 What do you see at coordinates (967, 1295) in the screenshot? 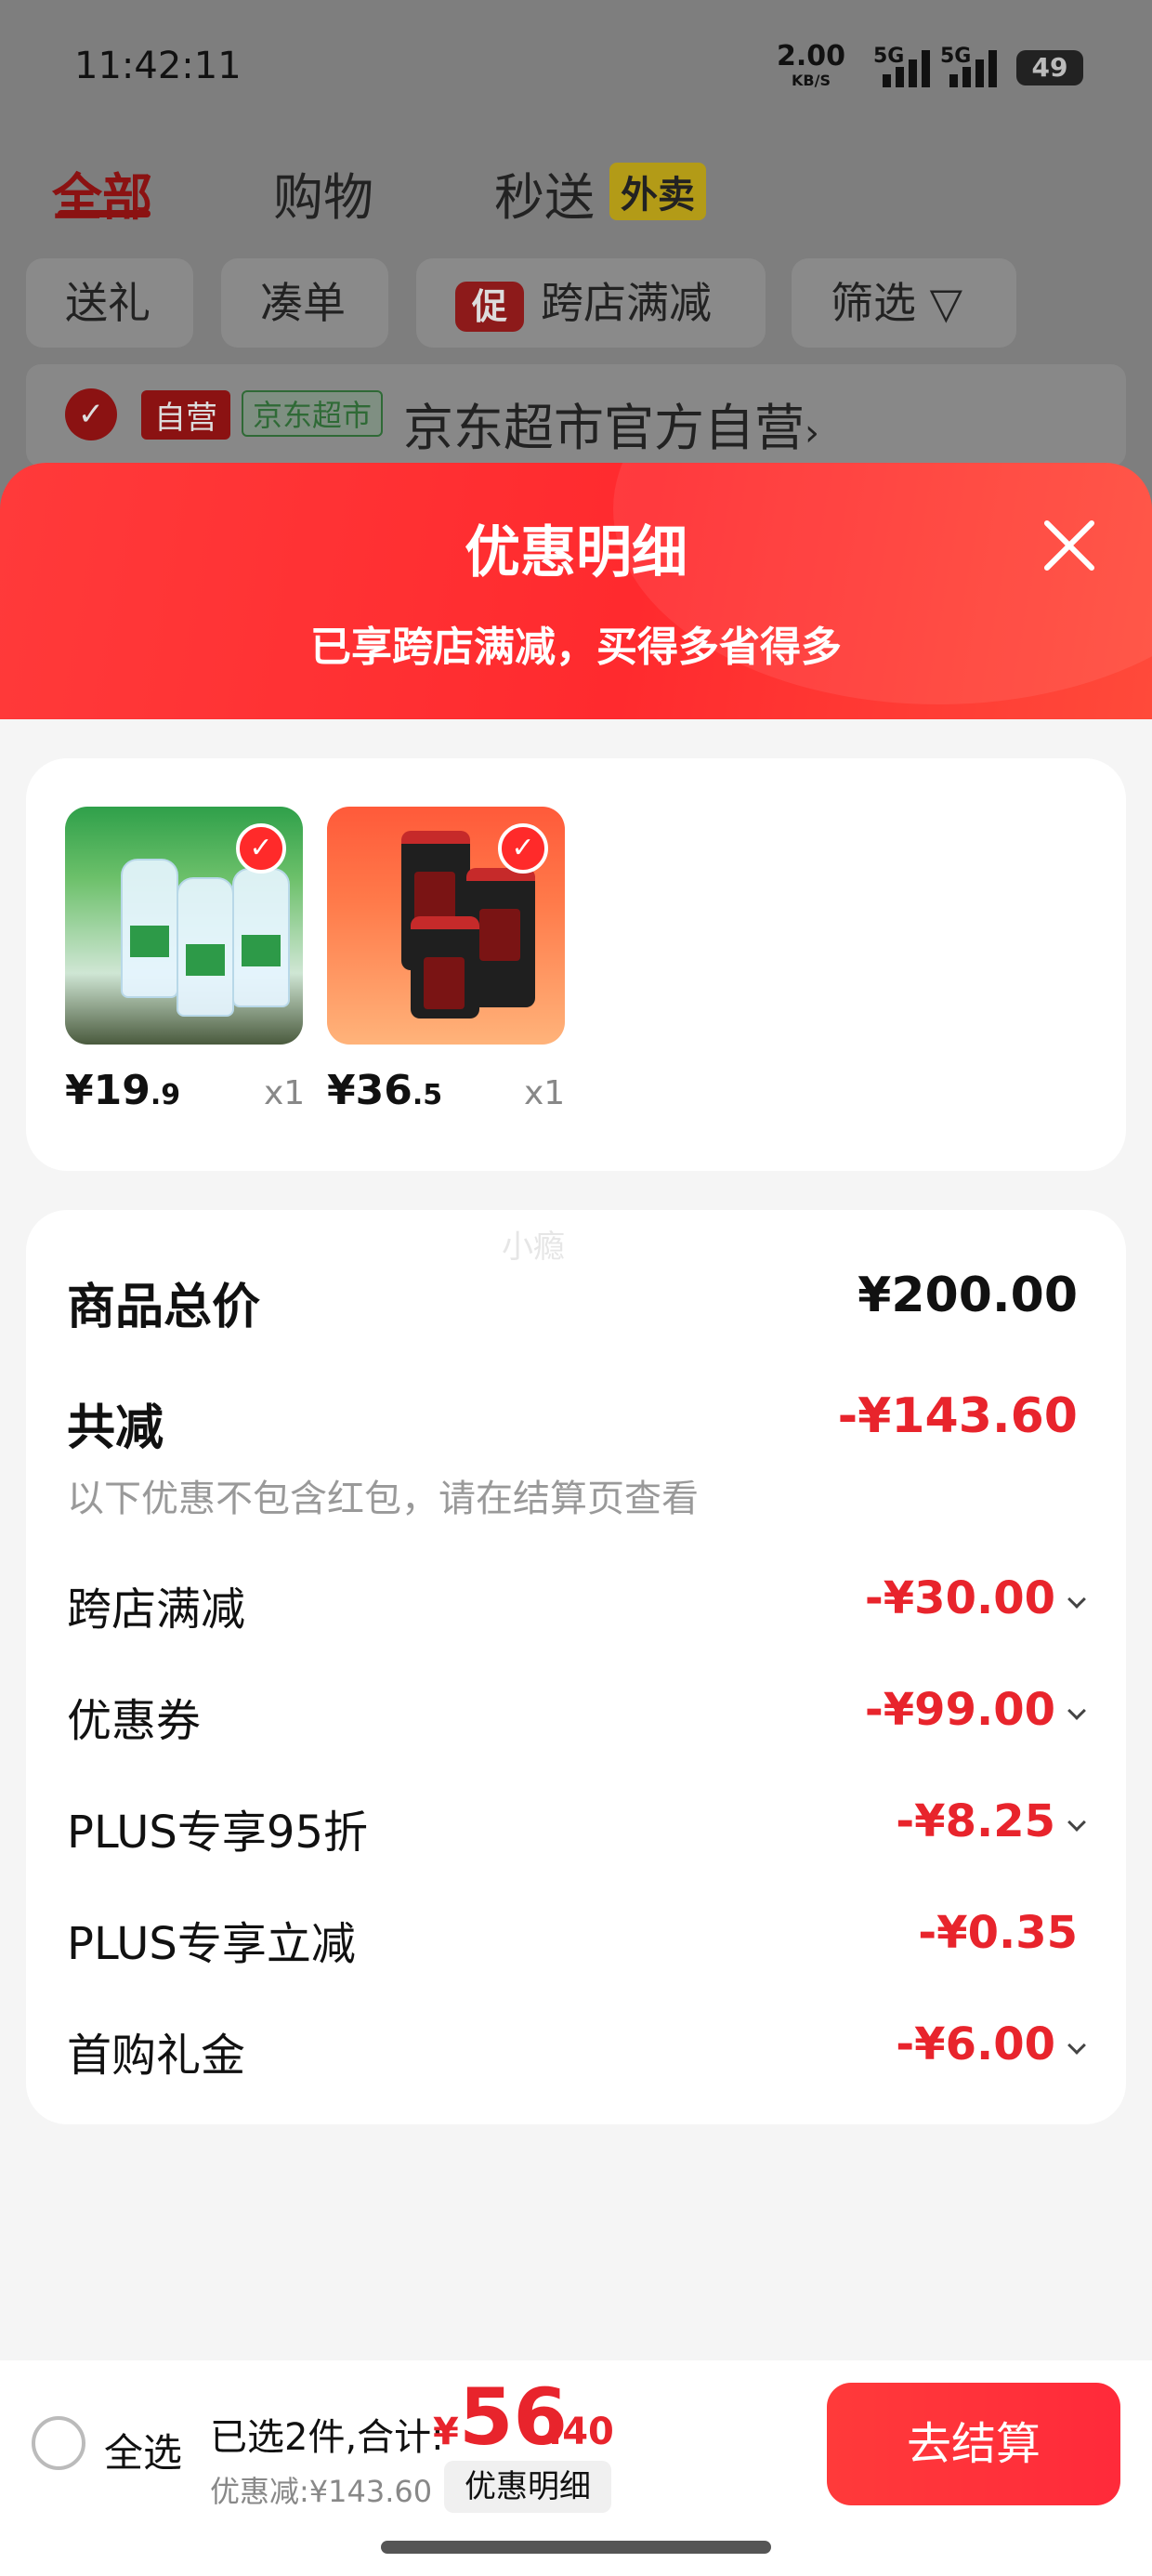
I see `total-price-value: ¥200.00` at bounding box center [967, 1295].